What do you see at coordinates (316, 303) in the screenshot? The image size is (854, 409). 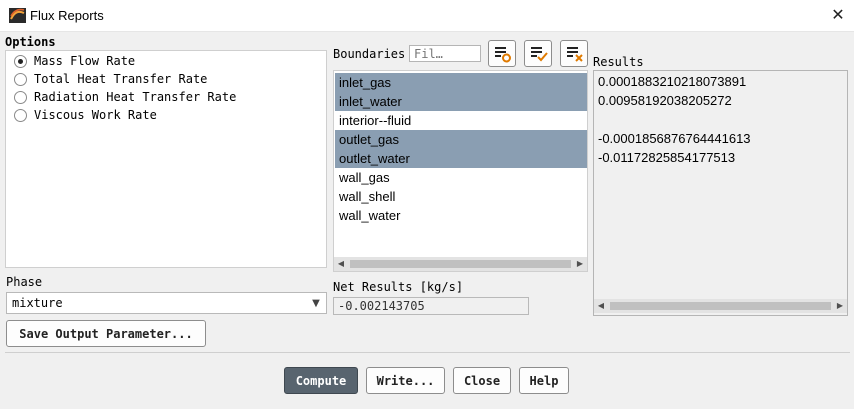 I see `chevron-down-icon: ▼` at bounding box center [316, 303].